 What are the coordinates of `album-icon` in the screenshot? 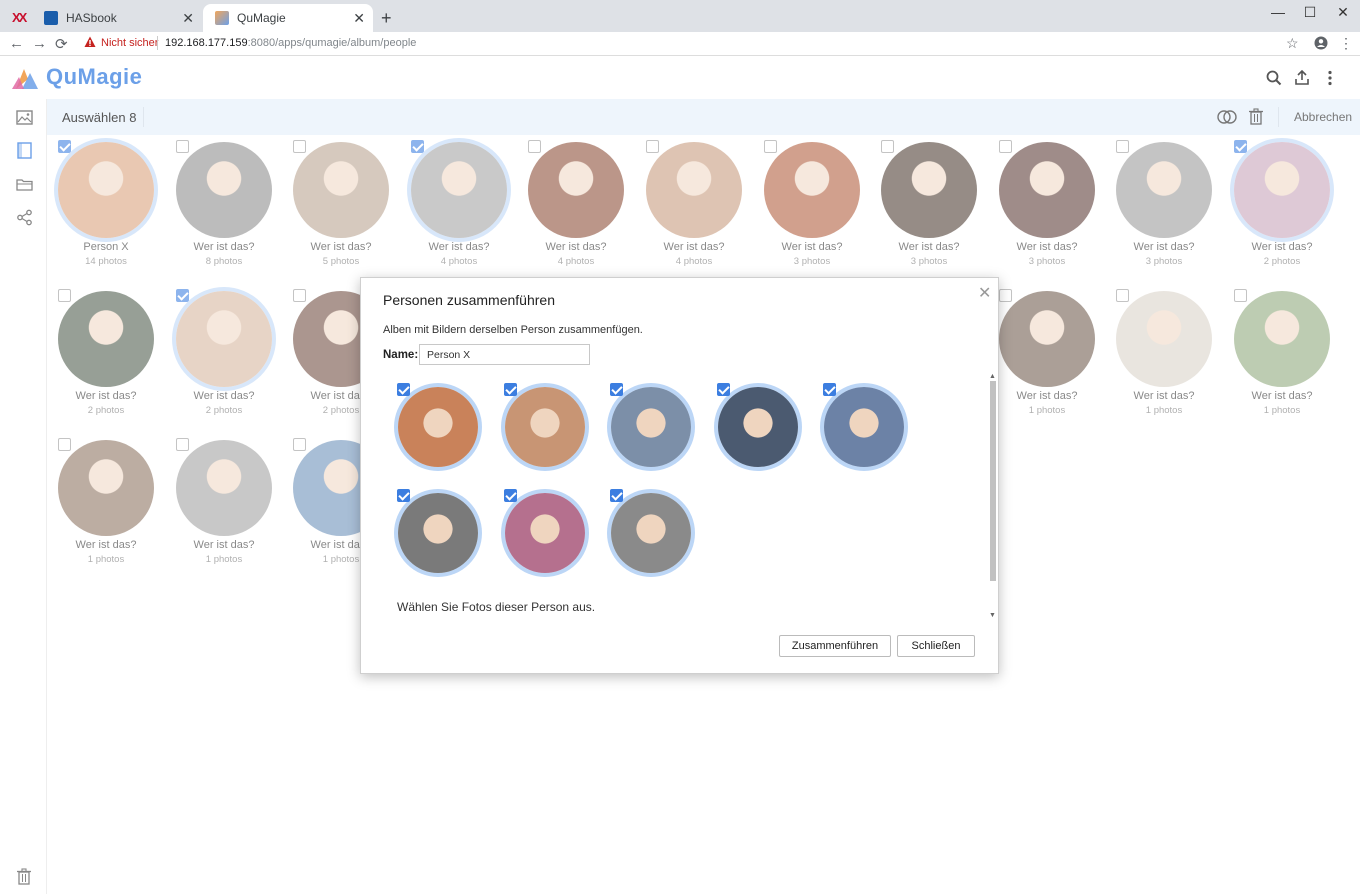 It's located at (24, 150).